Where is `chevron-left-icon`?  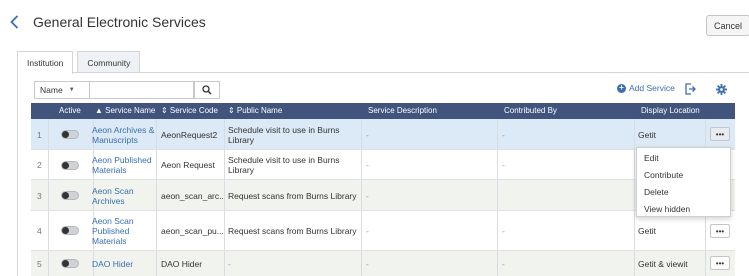 chevron-left-icon is located at coordinates (13, 22).